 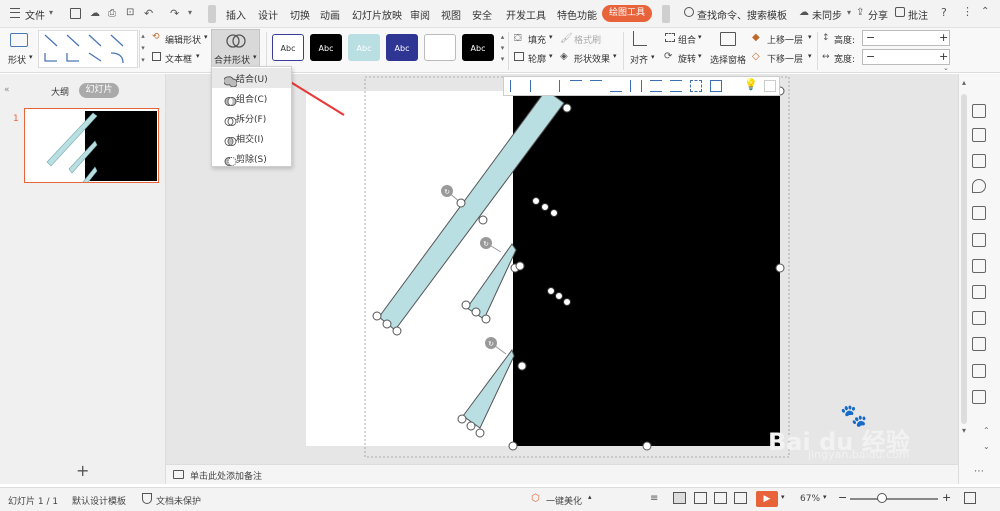 What do you see at coordinates (526, 14) in the screenshot?
I see `tab-developer: 开发工具` at bounding box center [526, 14].